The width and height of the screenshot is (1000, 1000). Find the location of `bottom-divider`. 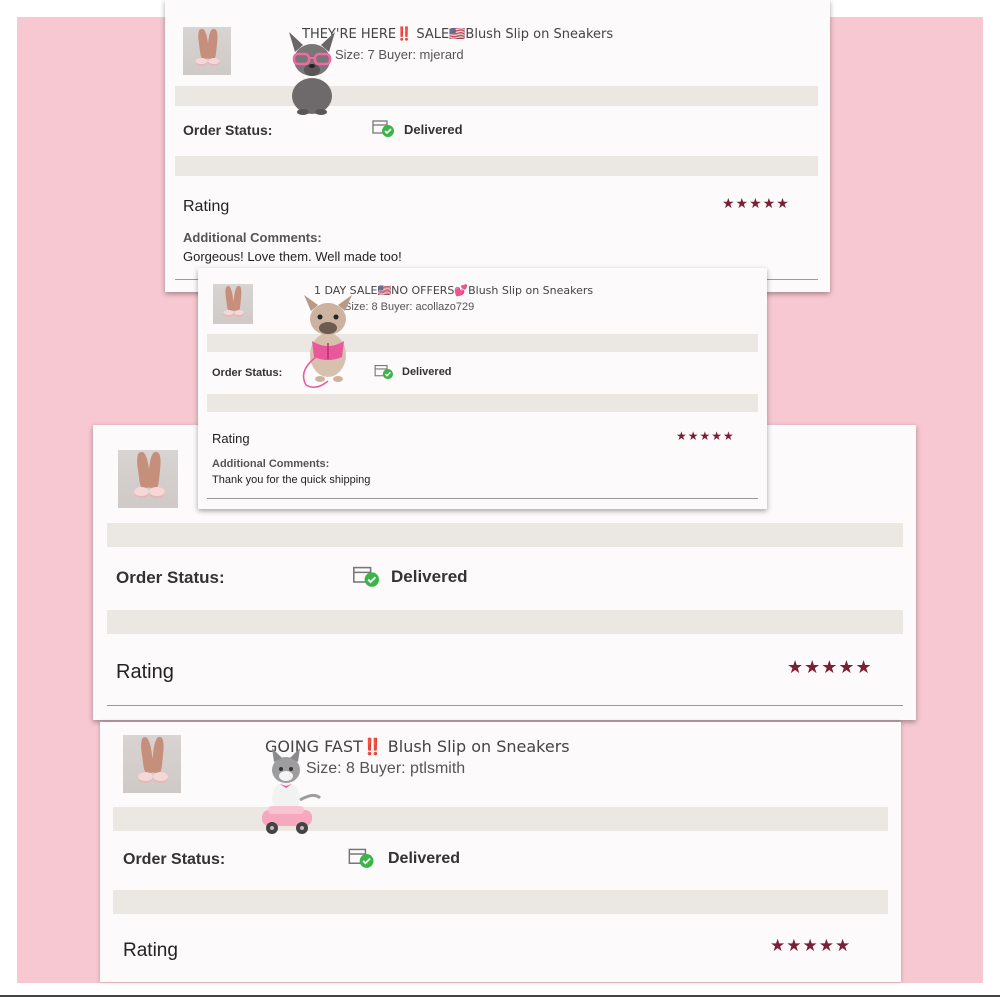

bottom-divider is located at coordinates (500, 996).